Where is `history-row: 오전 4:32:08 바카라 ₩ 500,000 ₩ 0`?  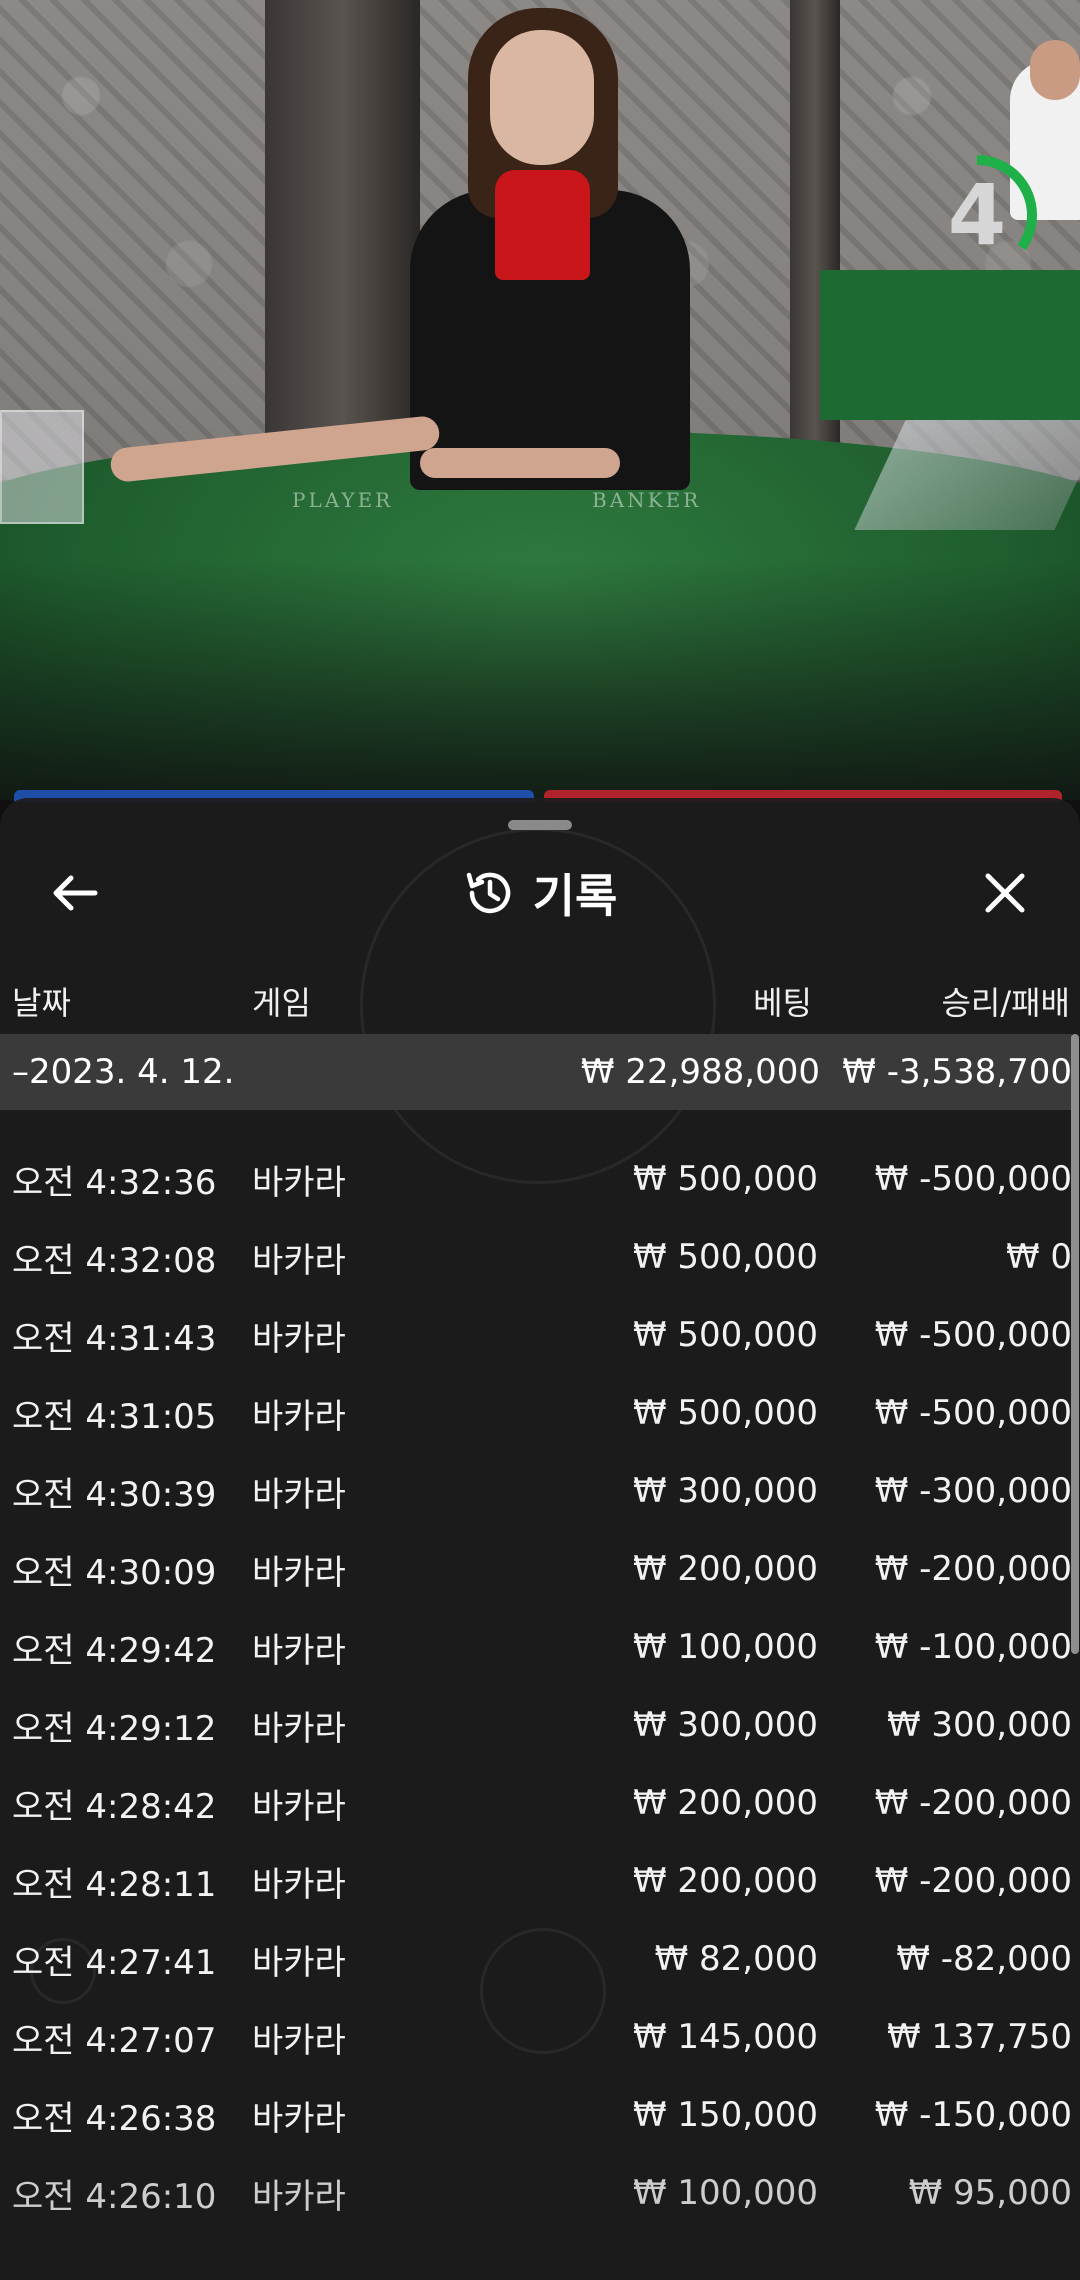 history-row: 오전 4:32:08 바카라 ₩ 500,000 ₩ 0 is located at coordinates (536, 1257).